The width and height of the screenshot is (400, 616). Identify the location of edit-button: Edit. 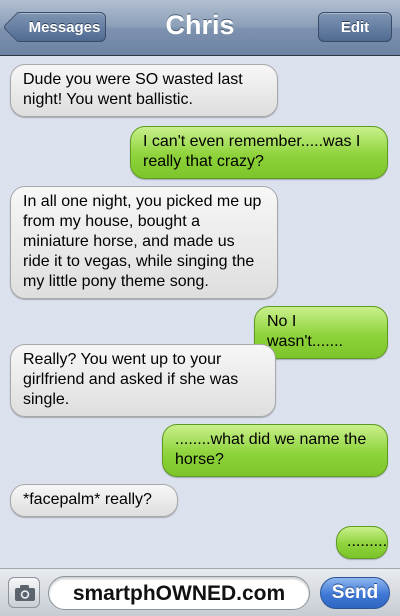
(355, 27).